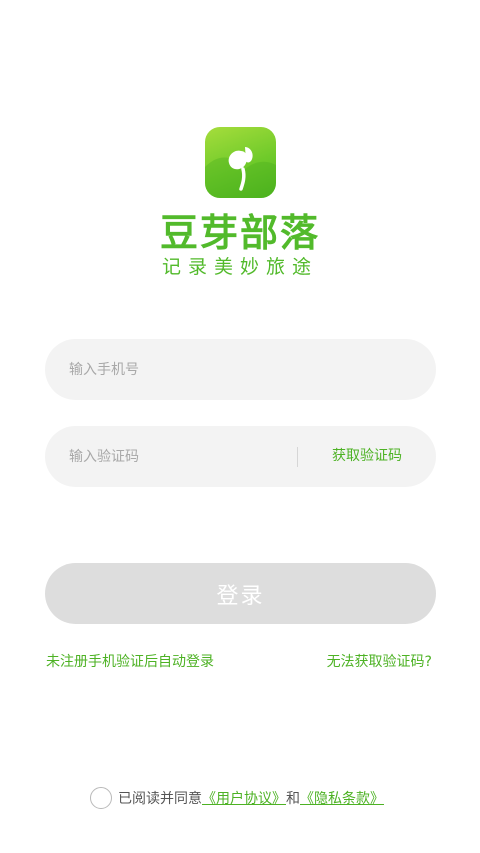 The height and width of the screenshot is (853, 480). Describe the element at coordinates (379, 661) in the screenshot. I see `cannot-get-code-link: 无法获取验证码?` at that location.